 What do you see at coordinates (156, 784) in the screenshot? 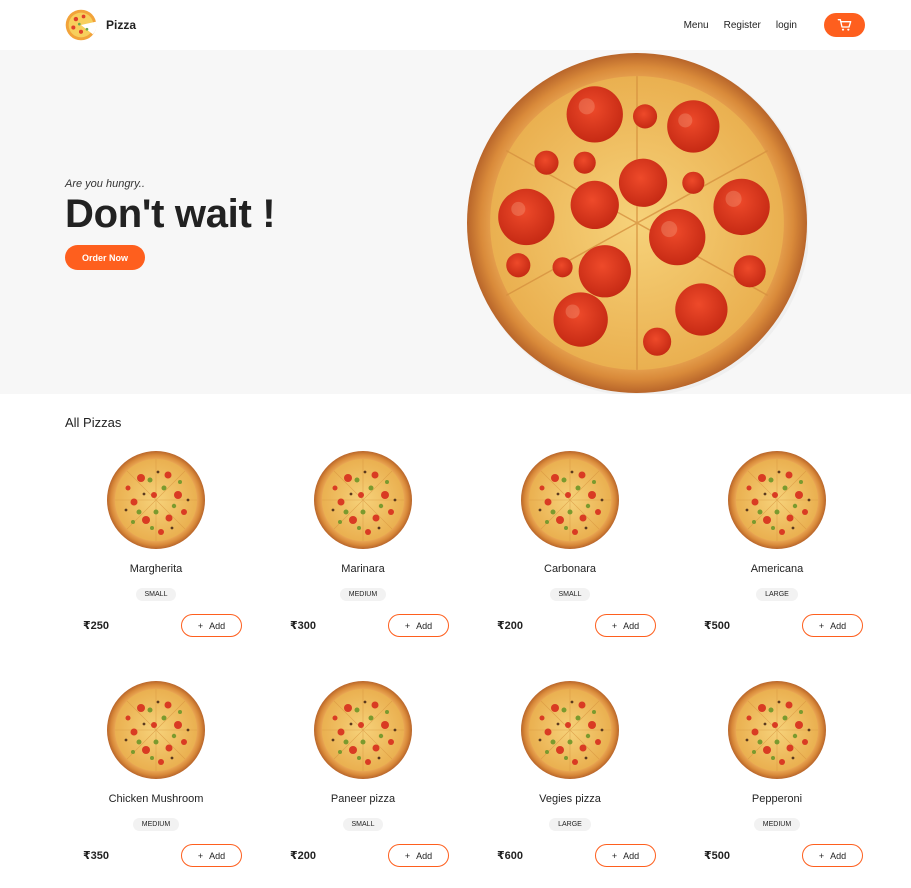
I see `pizza-card: Chicken Mushroom medium ₹350 + Add` at bounding box center [156, 784].